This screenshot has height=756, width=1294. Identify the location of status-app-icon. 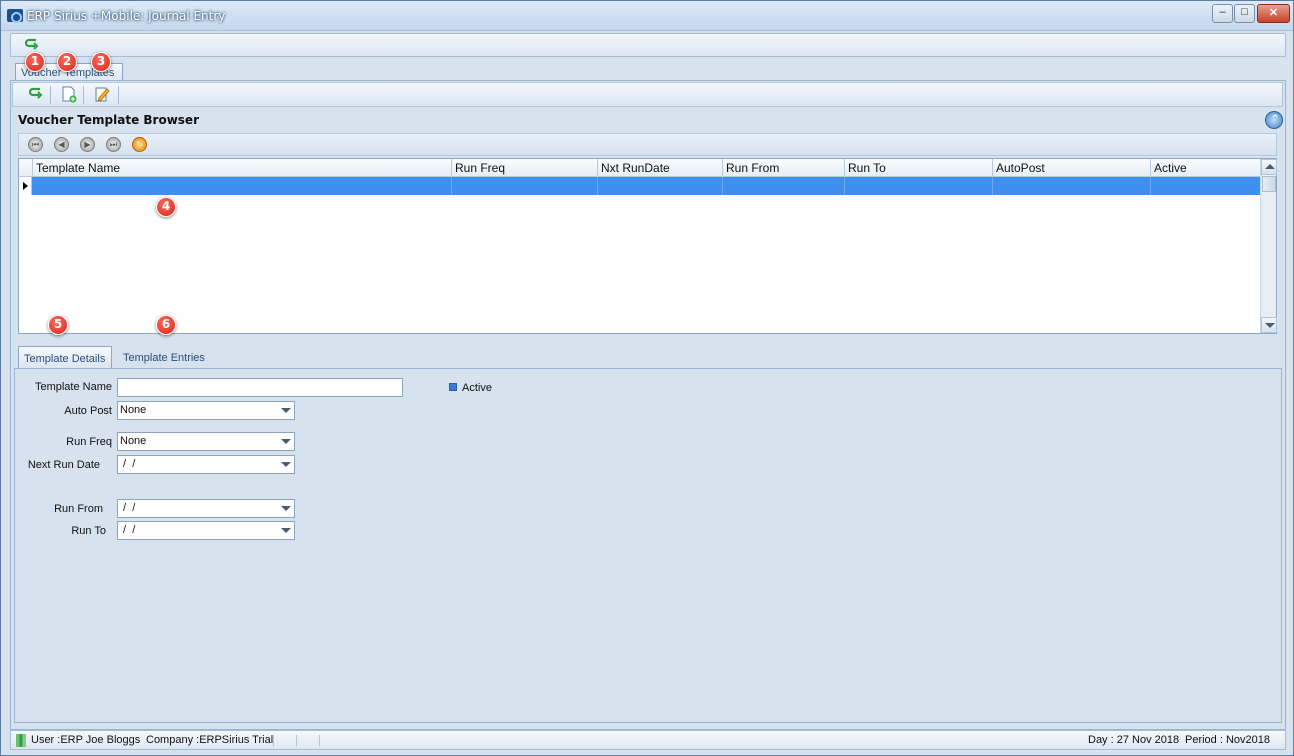
(21, 740).